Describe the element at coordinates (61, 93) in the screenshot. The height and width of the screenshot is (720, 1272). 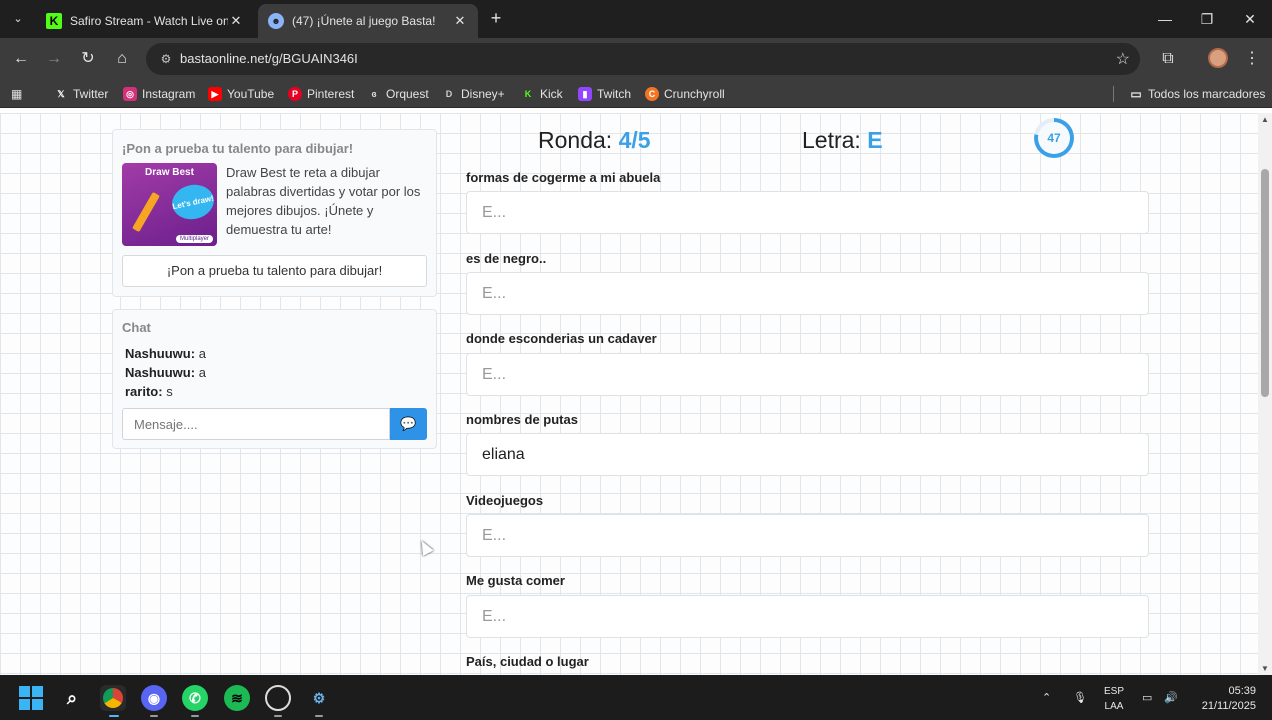
I see `x-logo-icon: 𝕏` at that location.